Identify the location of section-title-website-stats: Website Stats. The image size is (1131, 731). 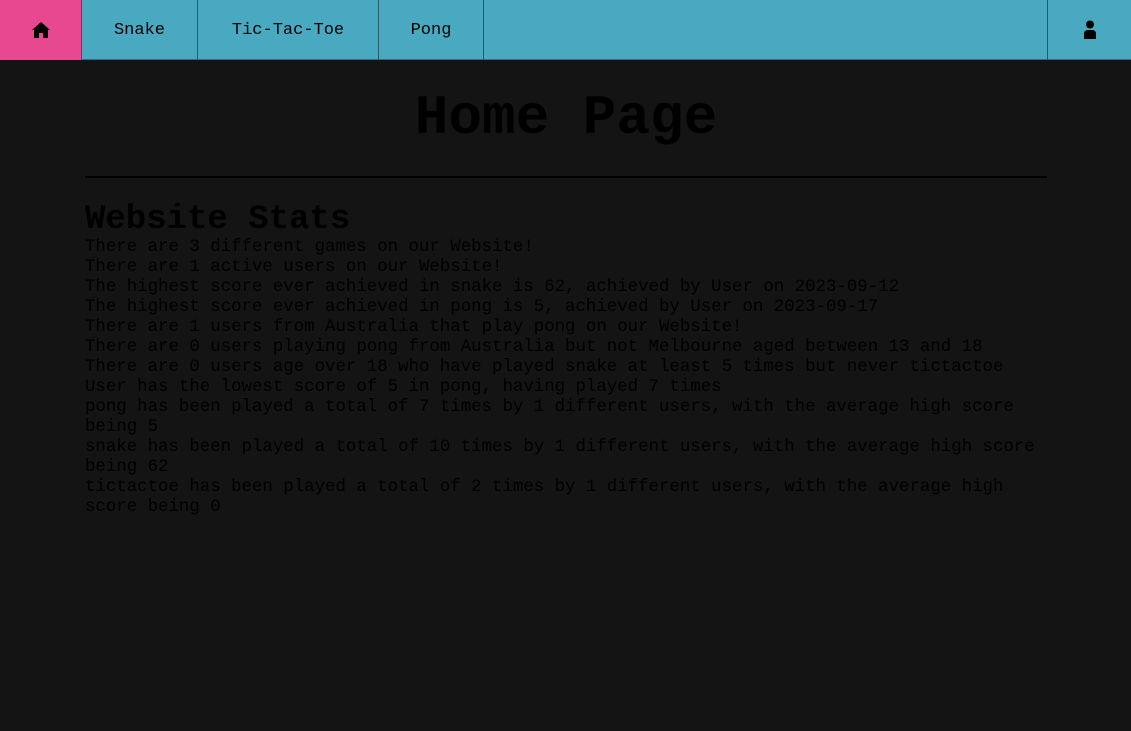
(218, 220).